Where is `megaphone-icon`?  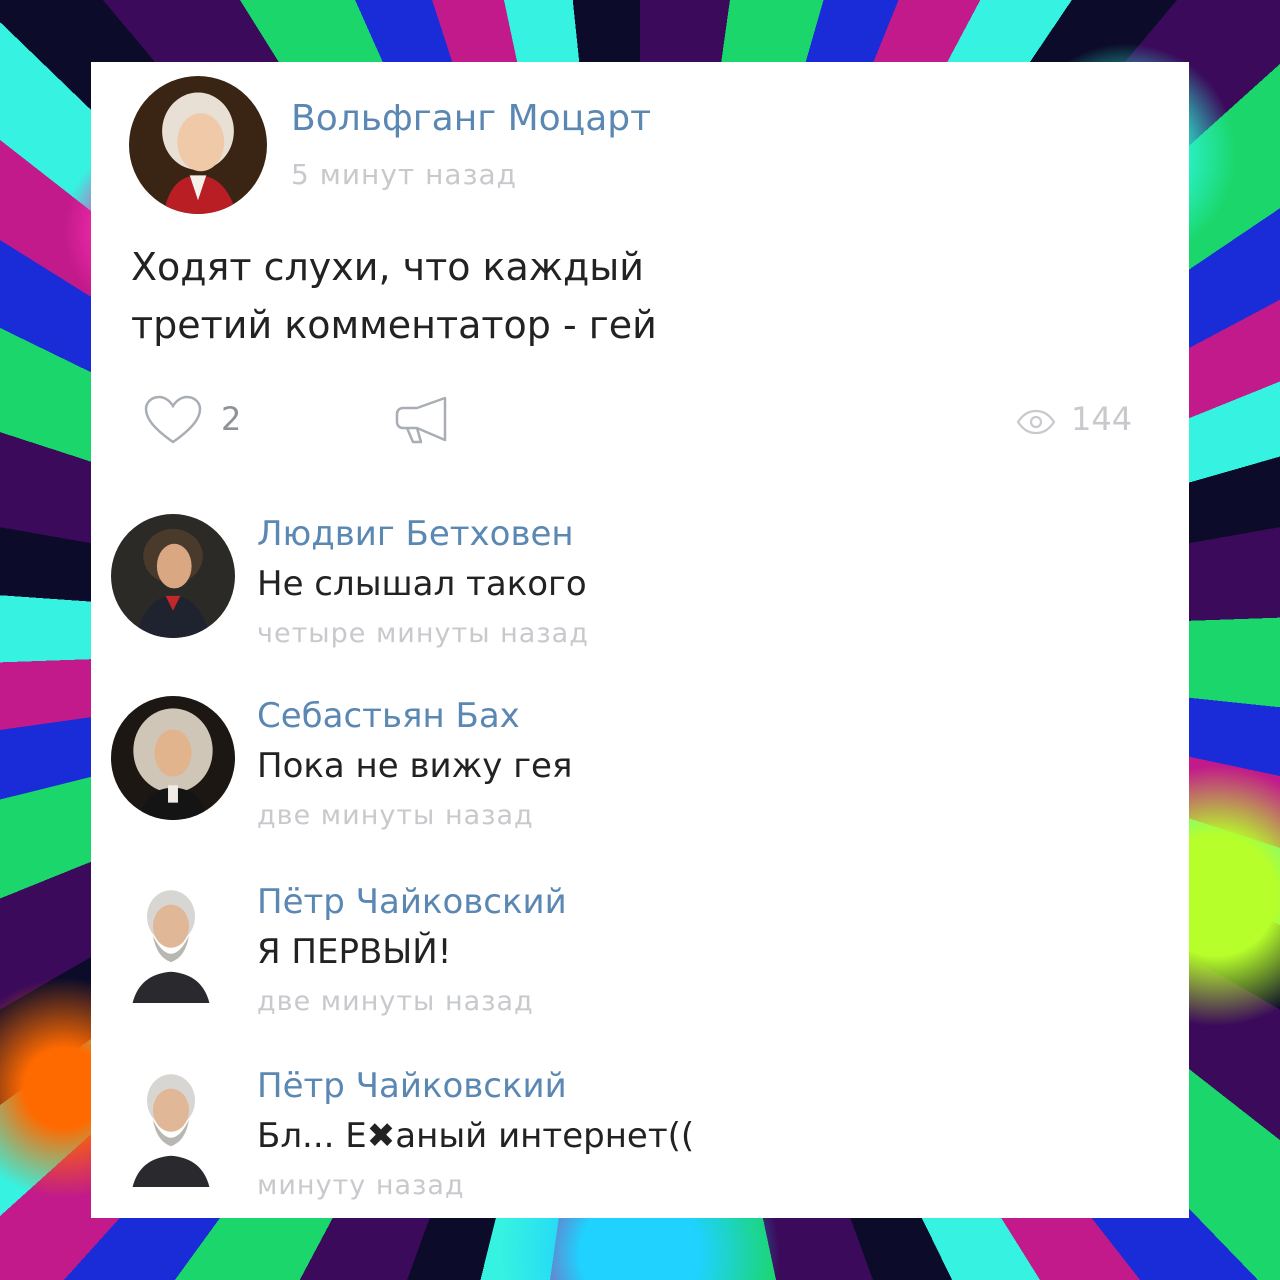 megaphone-icon is located at coordinates (421, 420).